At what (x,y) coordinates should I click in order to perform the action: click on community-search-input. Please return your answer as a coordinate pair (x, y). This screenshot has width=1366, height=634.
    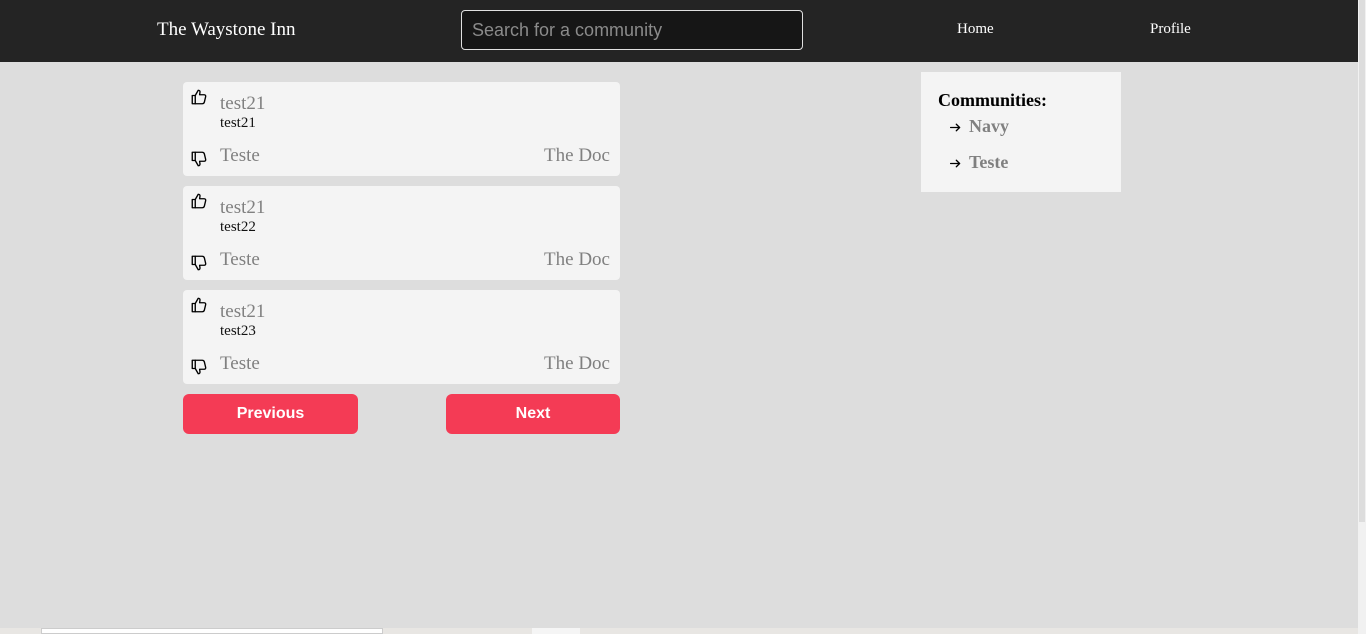
    Looking at the image, I should click on (632, 30).